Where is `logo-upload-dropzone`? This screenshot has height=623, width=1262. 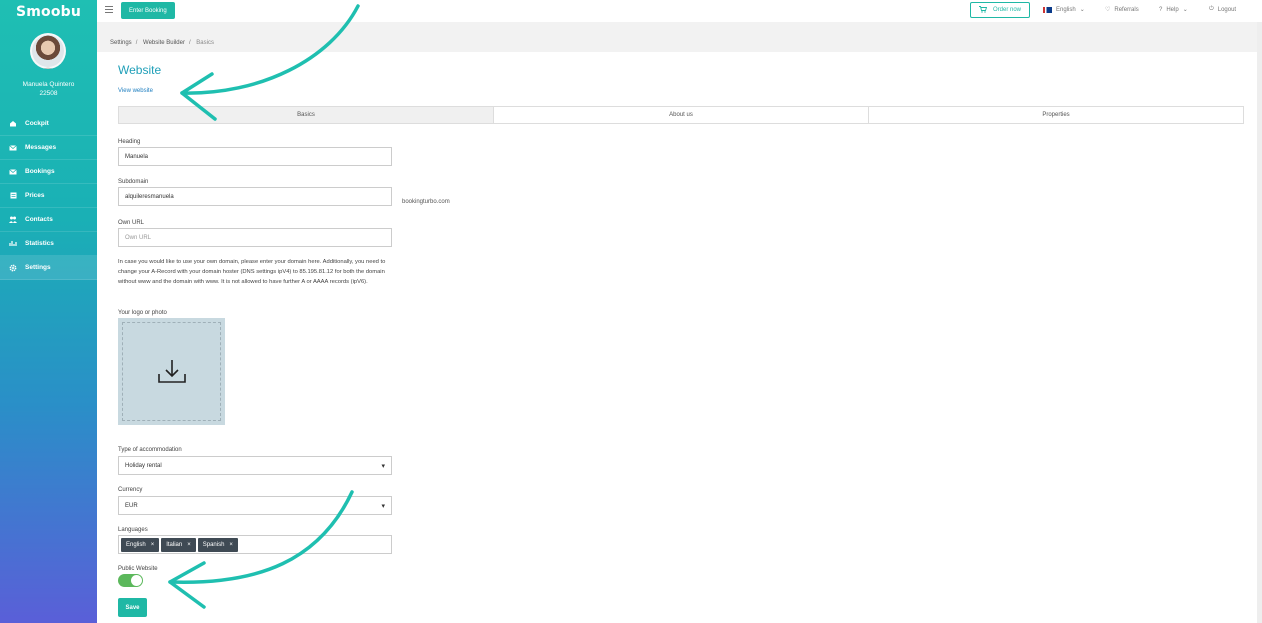 logo-upload-dropzone is located at coordinates (171, 371).